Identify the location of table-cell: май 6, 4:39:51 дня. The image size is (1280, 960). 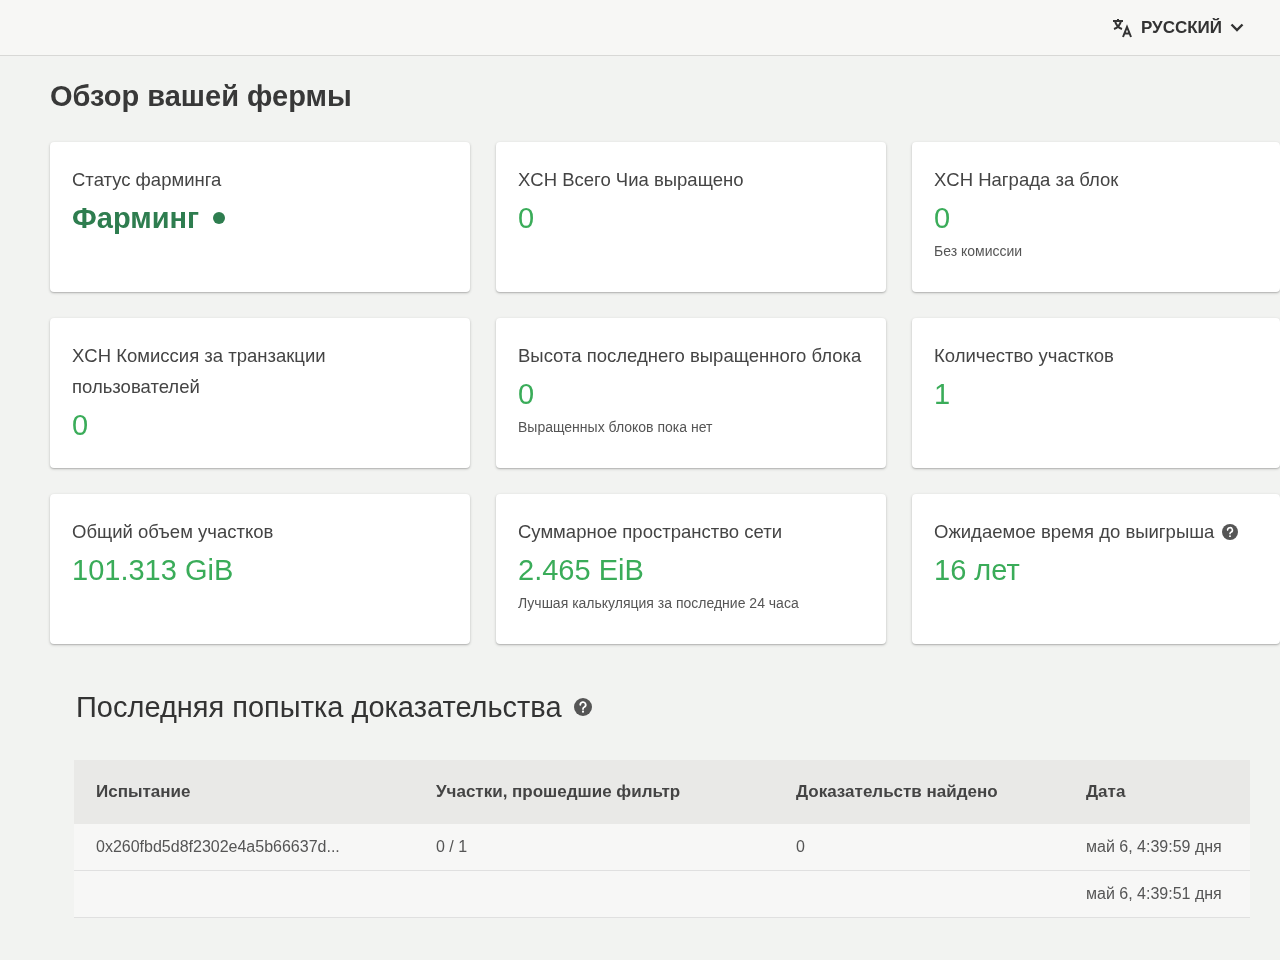
(1154, 893).